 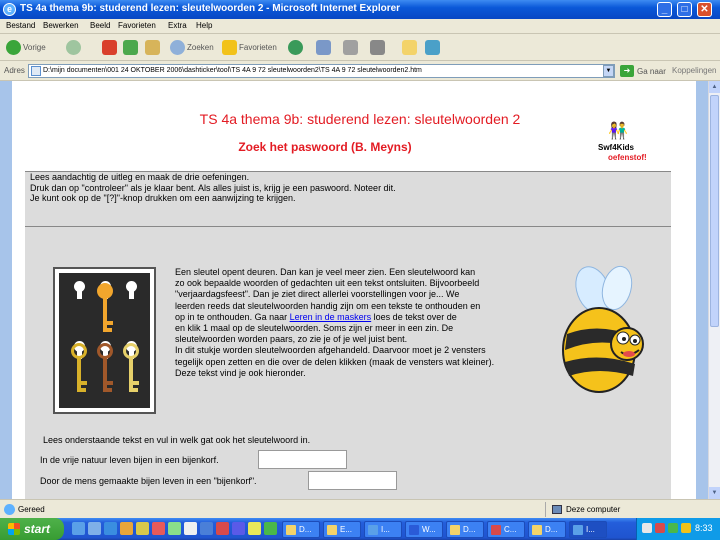 I want to click on quicklaunch-desktop-icon, so click(x=94, y=528).